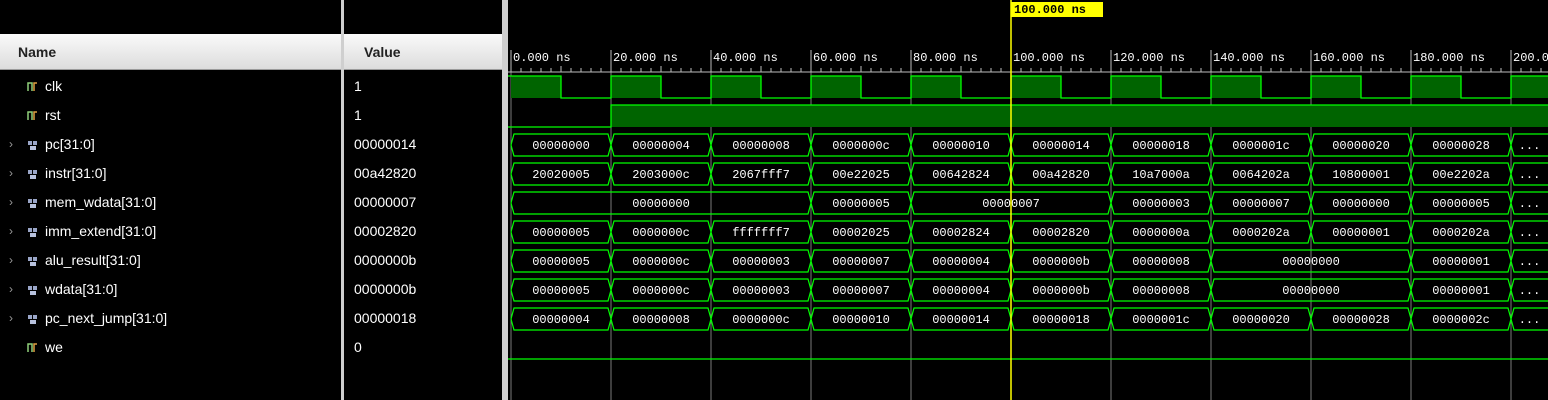 Image resolution: width=1548 pixels, height=400 pixels. Describe the element at coordinates (1161, 146) in the screenshot. I see `bus-value-label: 00000018` at that location.